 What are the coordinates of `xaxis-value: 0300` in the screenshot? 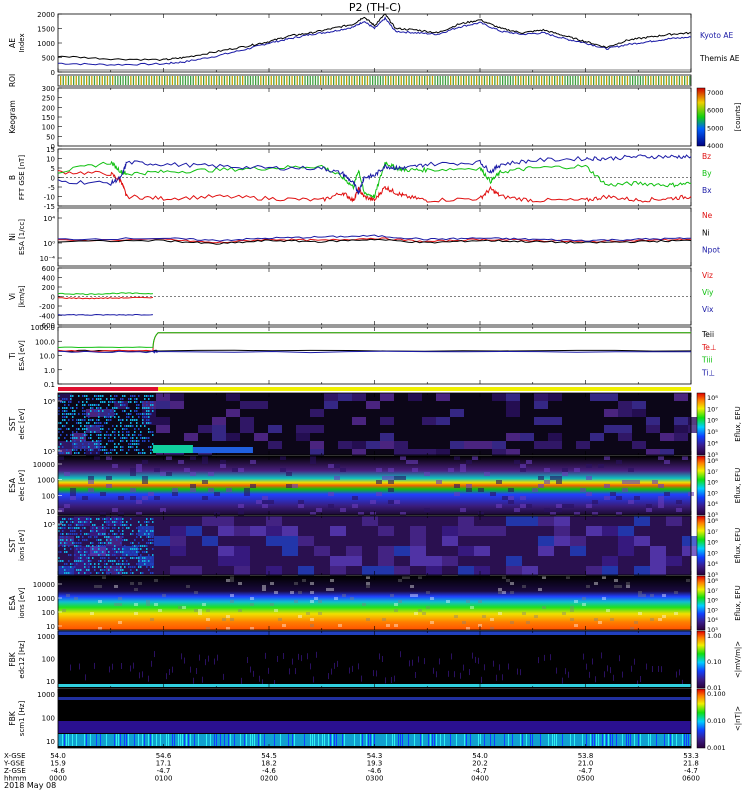 It's located at (375, 779).